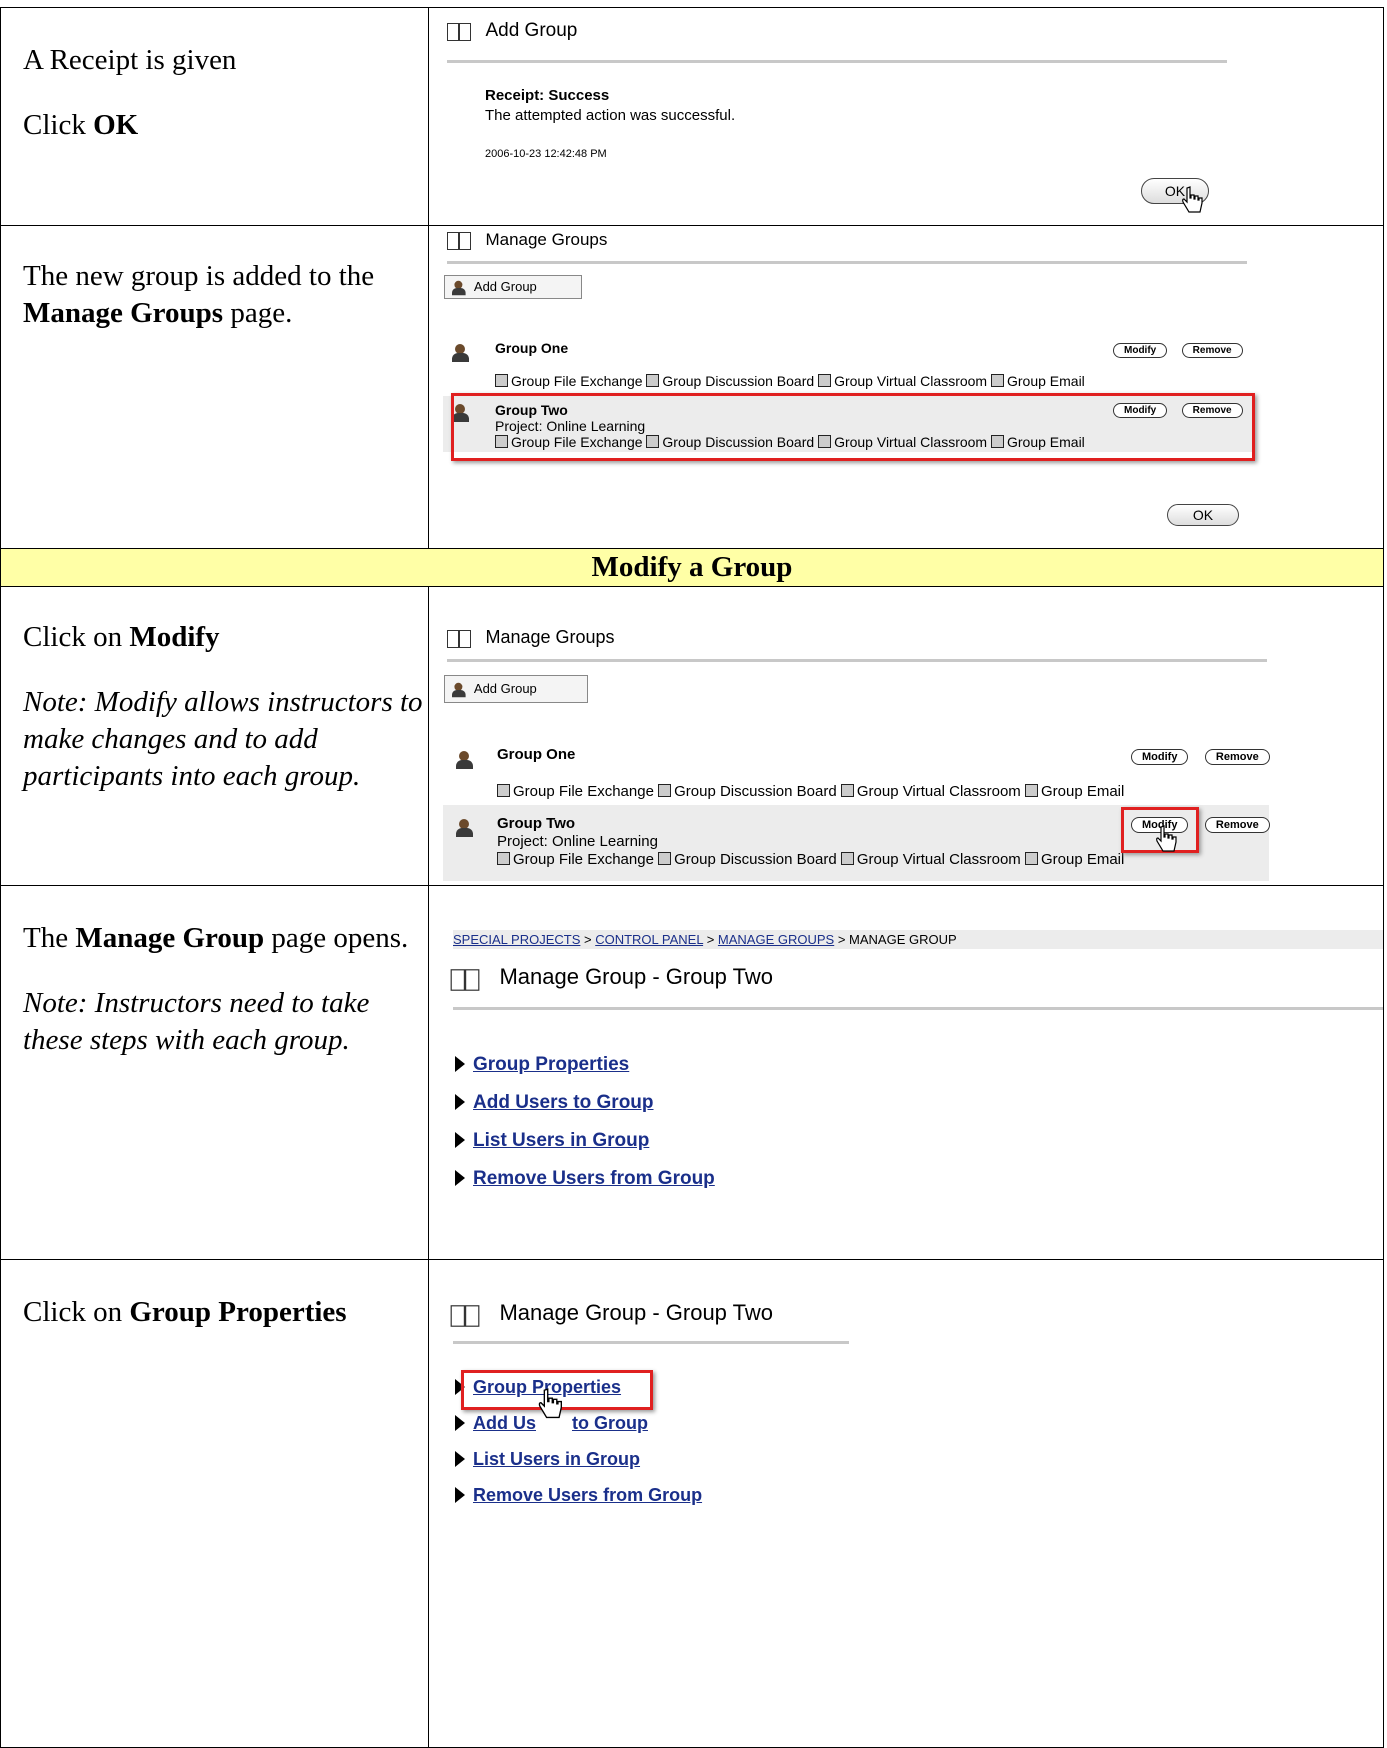  Describe the element at coordinates (563, 1102) in the screenshot. I see `add-users-link: Add Users to Group` at that location.